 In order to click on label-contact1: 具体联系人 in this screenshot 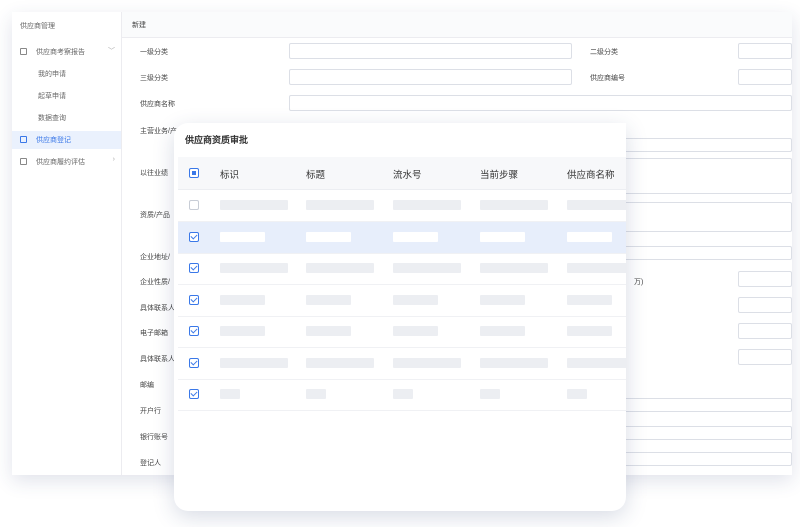, I will do `click(157, 308)`.